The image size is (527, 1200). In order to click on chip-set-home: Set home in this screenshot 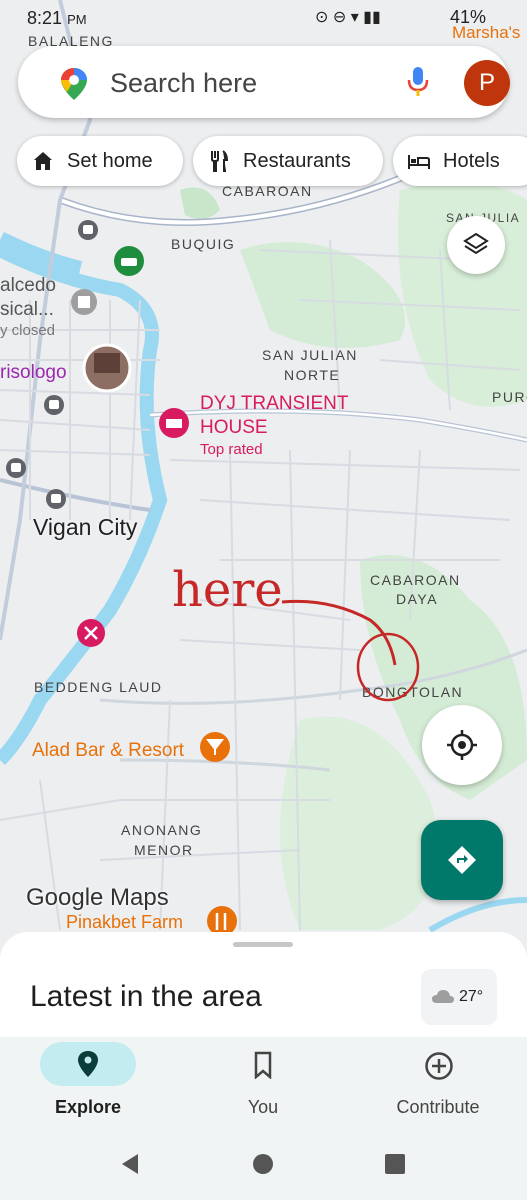, I will do `click(100, 161)`.